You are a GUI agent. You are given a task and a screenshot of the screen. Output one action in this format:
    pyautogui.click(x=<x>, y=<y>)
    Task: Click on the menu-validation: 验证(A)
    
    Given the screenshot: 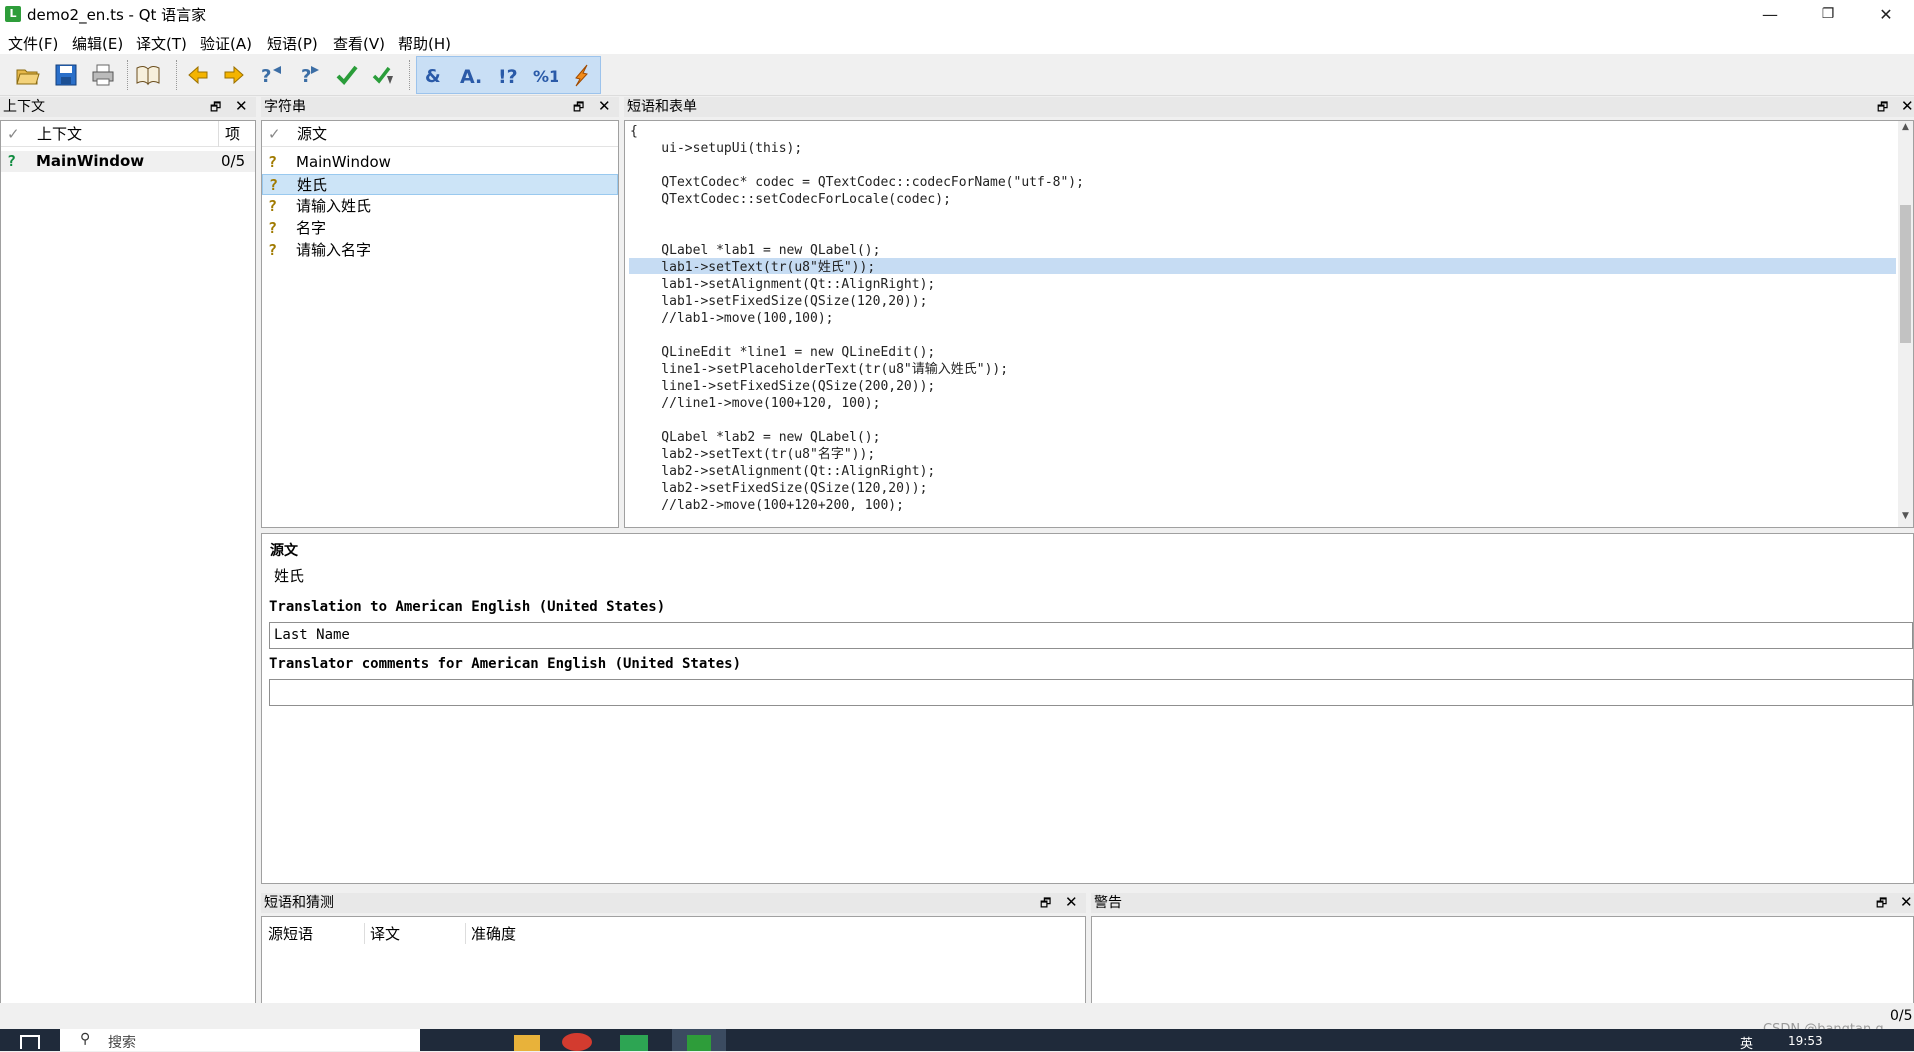 What is the action you would take?
    pyautogui.click(x=226, y=43)
    